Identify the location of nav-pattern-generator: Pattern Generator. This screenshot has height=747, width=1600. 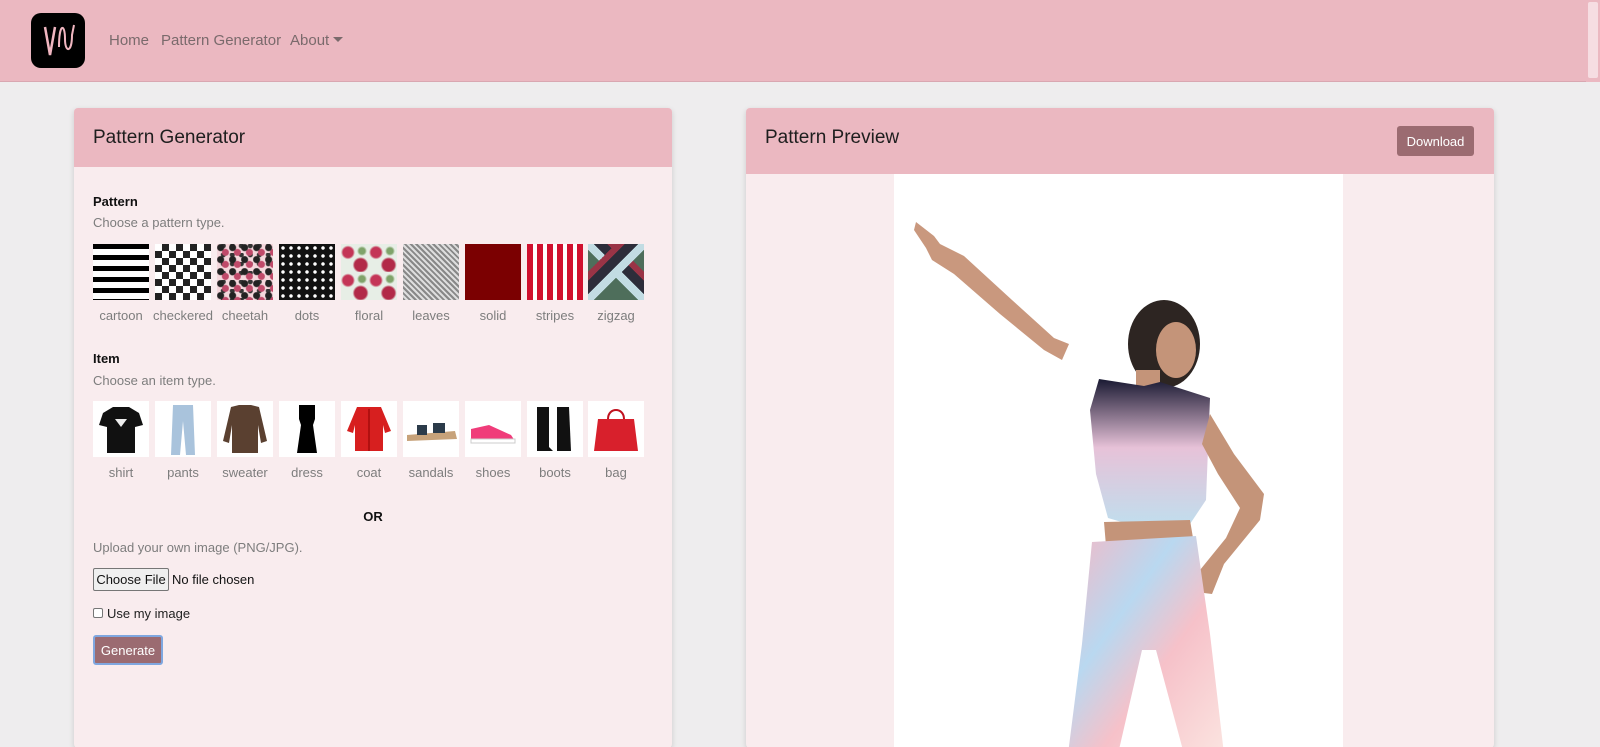
(221, 40).